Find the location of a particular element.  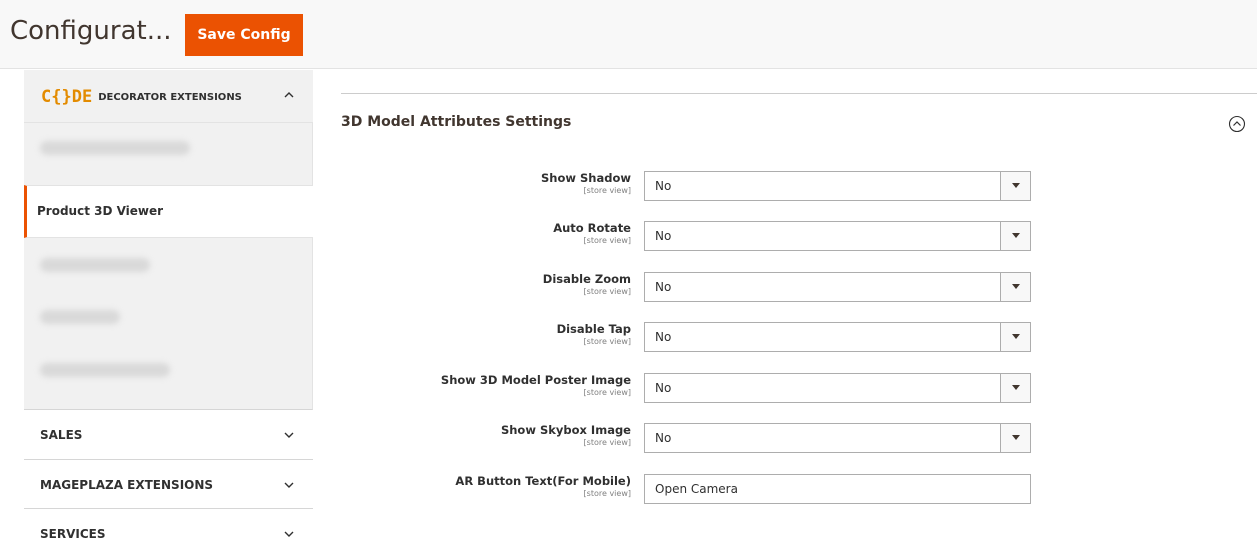

field-label: Auto Rotate [store view] is located at coordinates (481, 233).